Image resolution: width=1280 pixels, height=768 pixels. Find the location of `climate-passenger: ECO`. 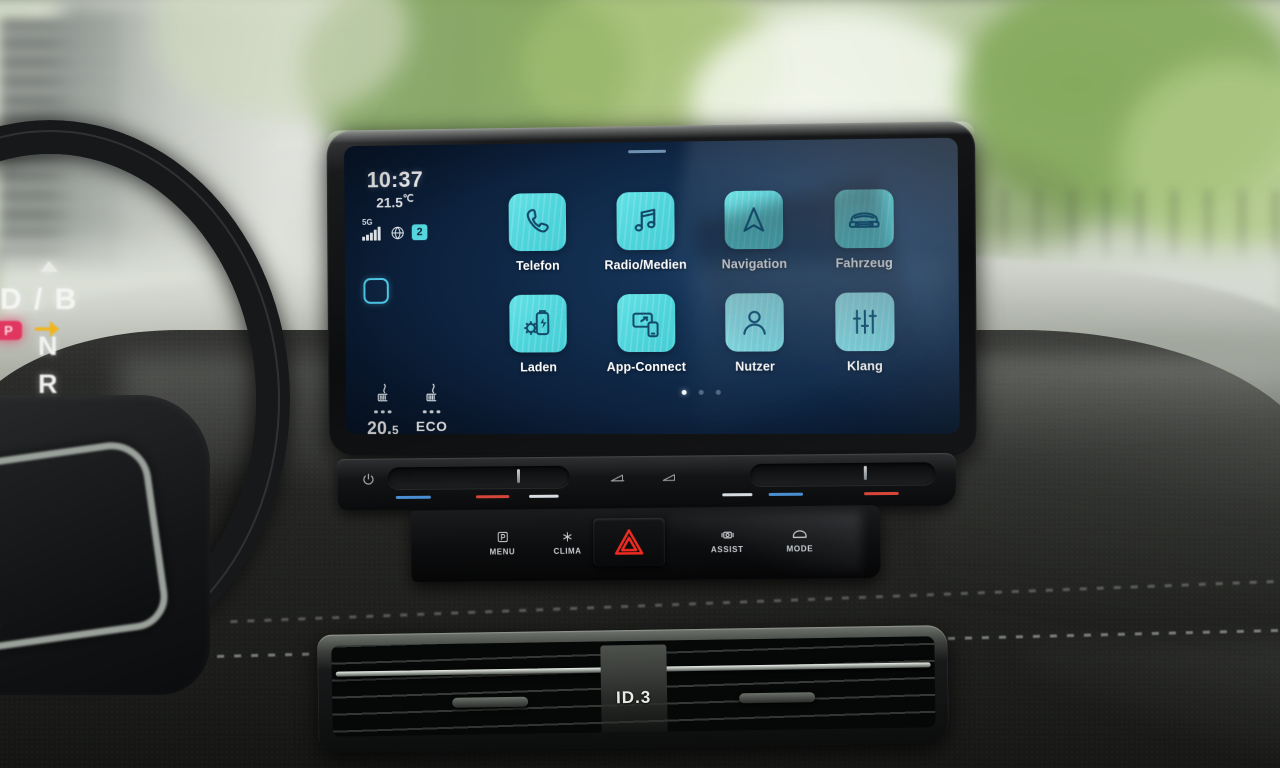

climate-passenger: ECO is located at coordinates (431, 409).